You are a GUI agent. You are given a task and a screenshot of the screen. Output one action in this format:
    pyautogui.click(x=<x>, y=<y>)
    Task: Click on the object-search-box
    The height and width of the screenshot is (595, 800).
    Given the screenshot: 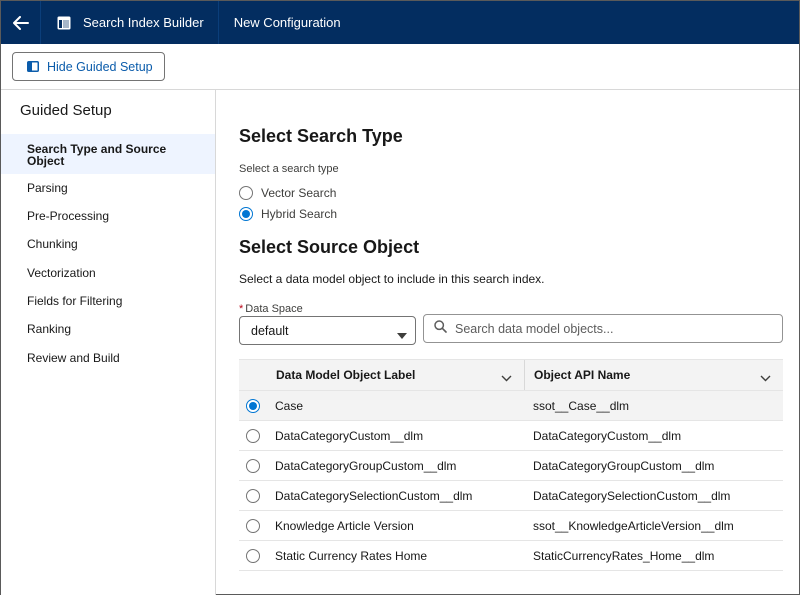 What is the action you would take?
    pyautogui.click(x=603, y=328)
    